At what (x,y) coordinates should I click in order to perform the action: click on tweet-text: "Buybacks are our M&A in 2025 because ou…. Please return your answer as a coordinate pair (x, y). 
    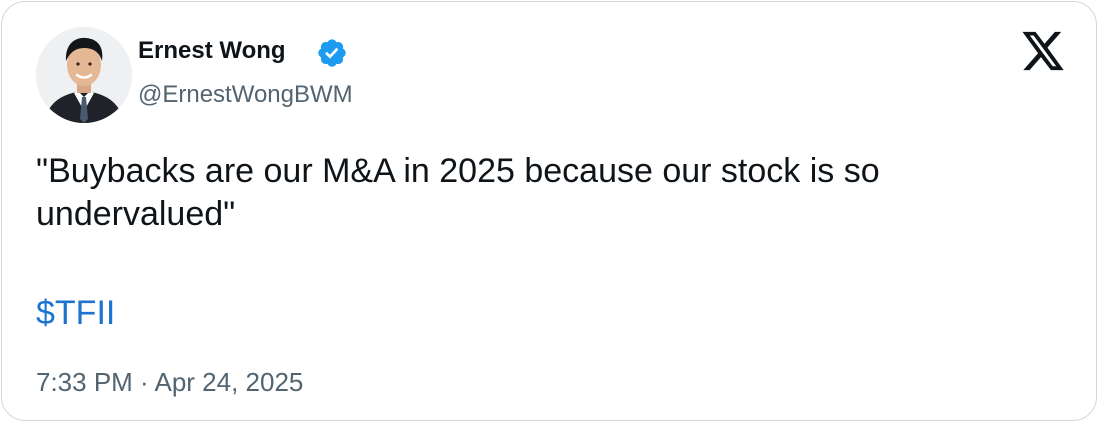
    Looking at the image, I should click on (458, 192).